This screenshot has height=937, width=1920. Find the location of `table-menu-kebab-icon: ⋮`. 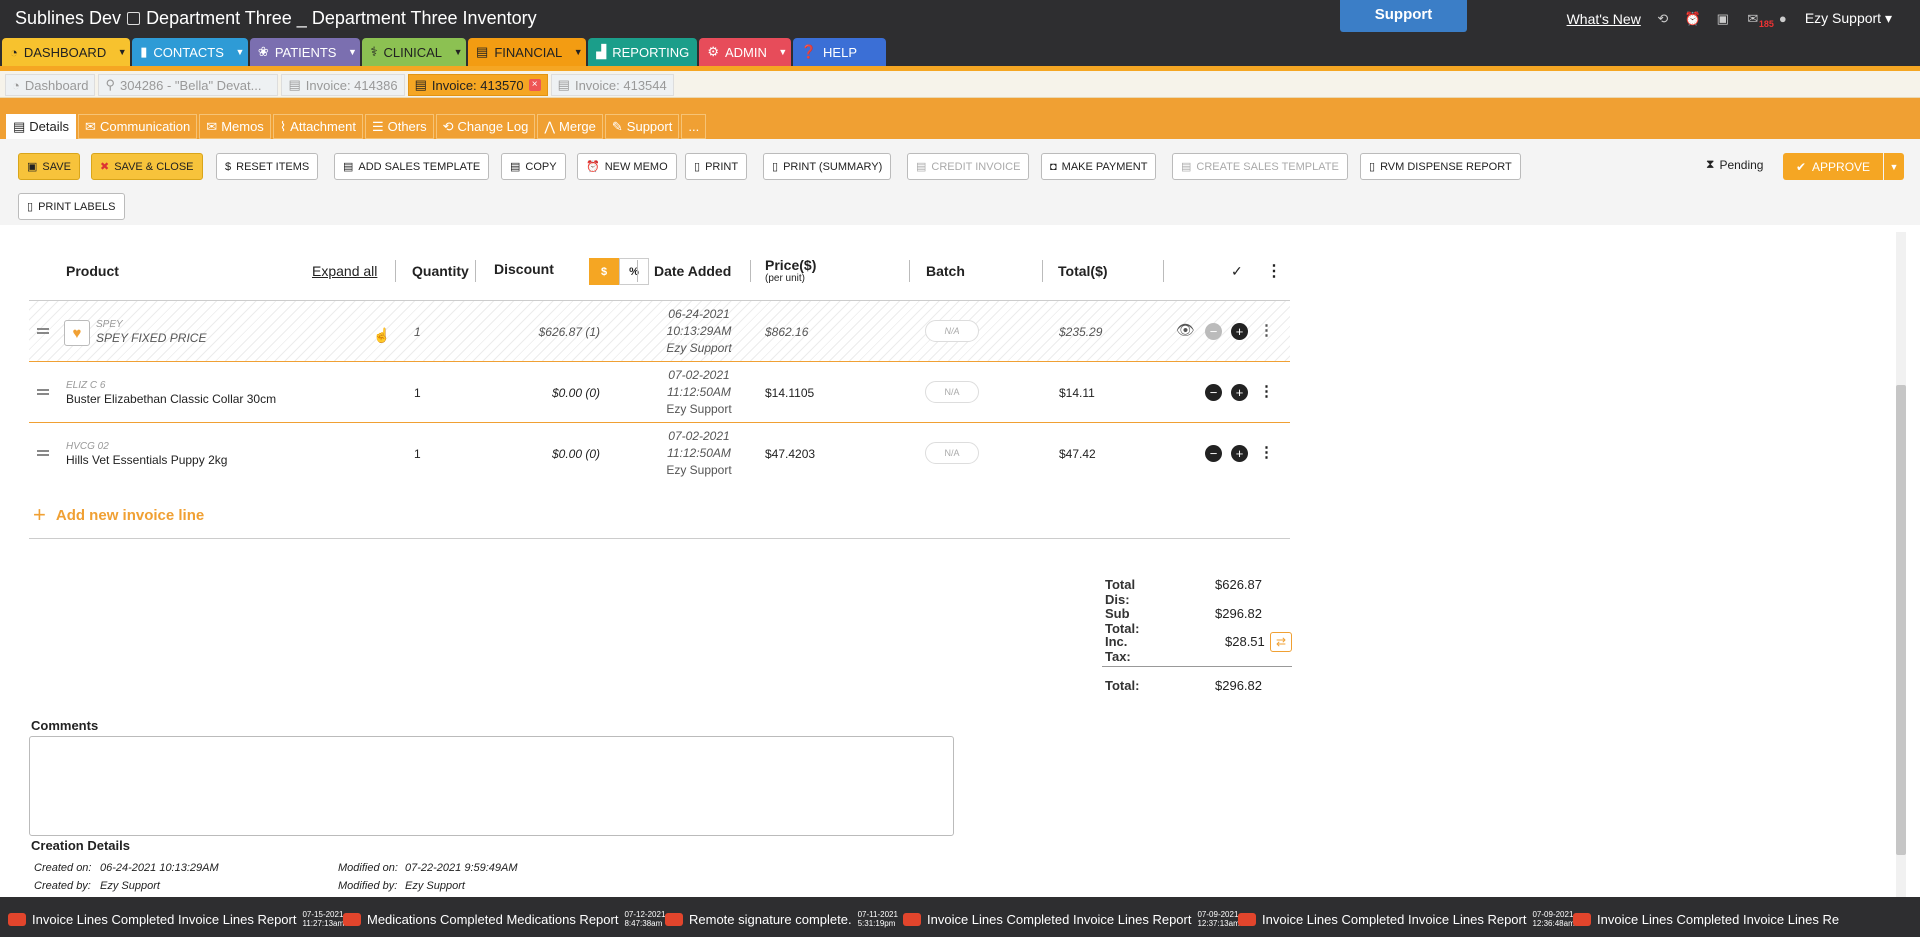

table-menu-kebab-icon: ⋮ is located at coordinates (1274, 271).